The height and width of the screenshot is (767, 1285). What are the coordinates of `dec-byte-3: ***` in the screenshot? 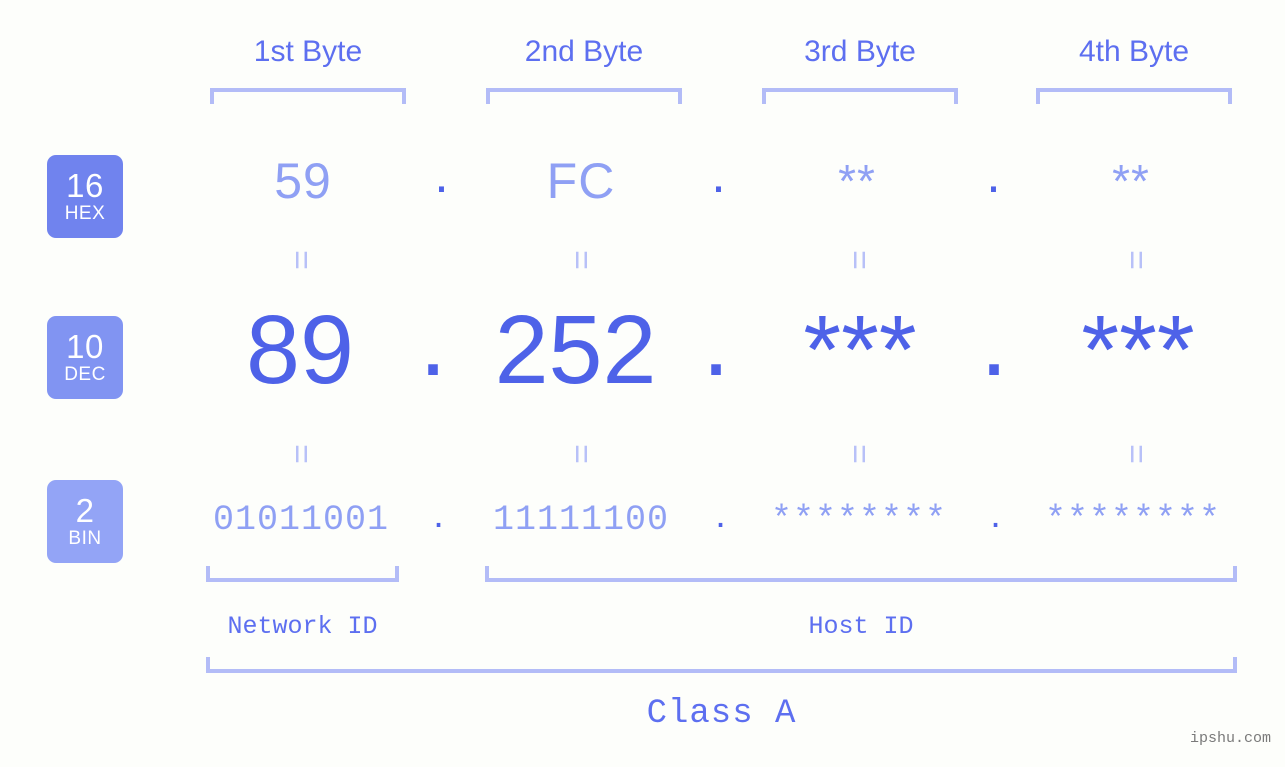 It's located at (860, 349).